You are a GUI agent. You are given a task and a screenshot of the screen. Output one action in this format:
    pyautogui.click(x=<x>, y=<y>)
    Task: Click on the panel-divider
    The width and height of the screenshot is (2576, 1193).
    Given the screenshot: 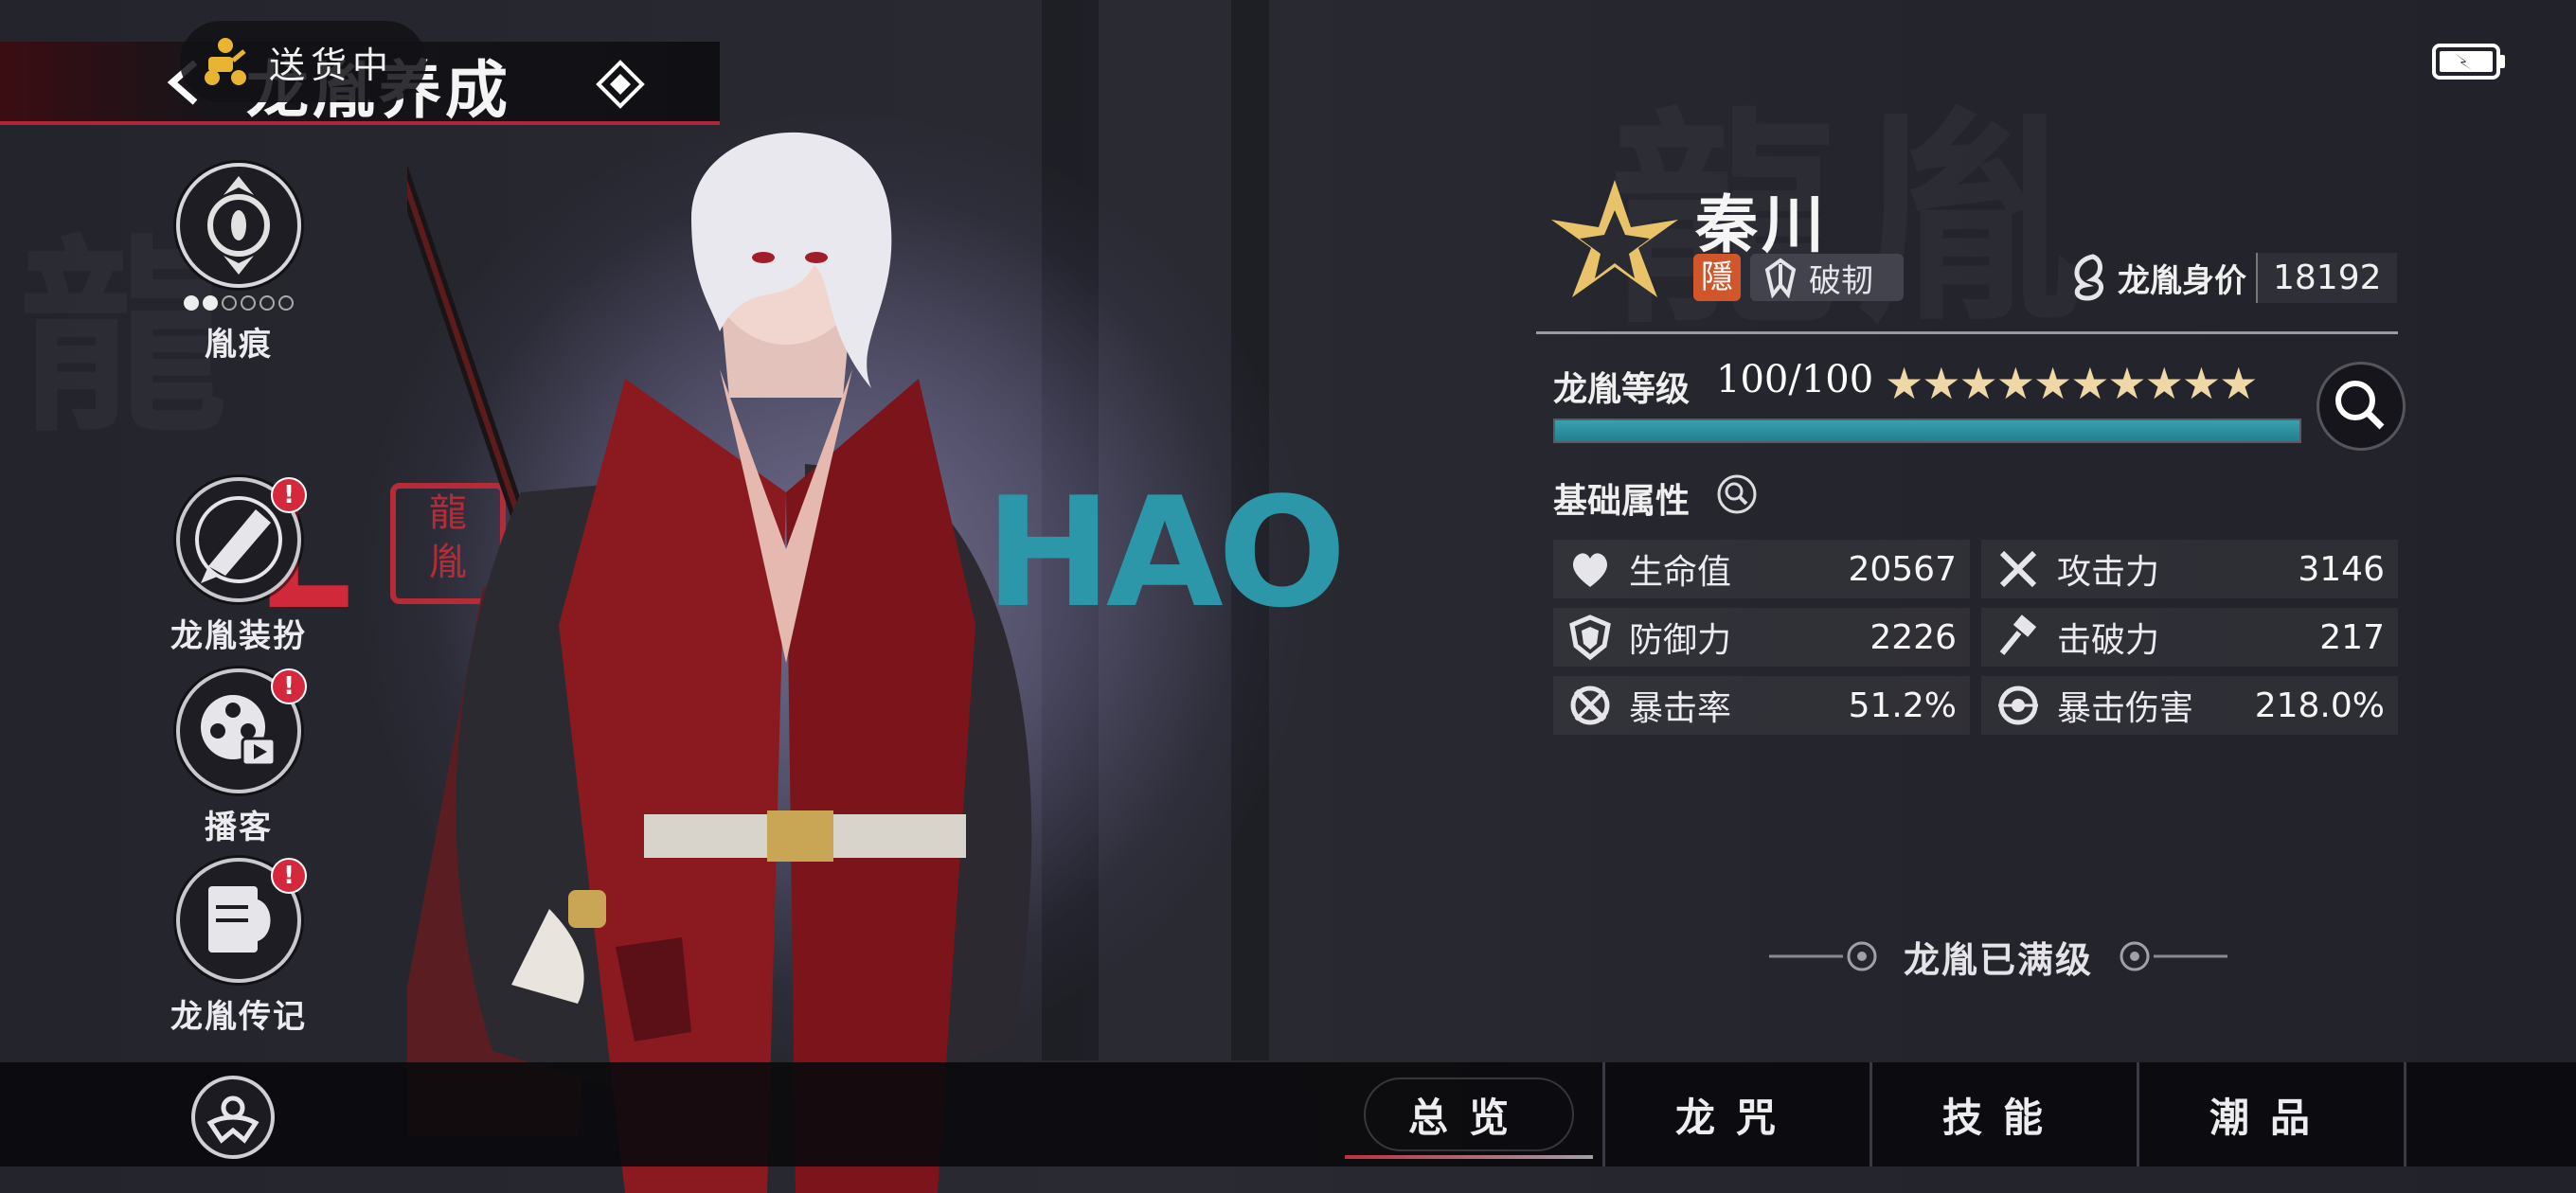 What is the action you would take?
    pyautogui.click(x=1967, y=332)
    